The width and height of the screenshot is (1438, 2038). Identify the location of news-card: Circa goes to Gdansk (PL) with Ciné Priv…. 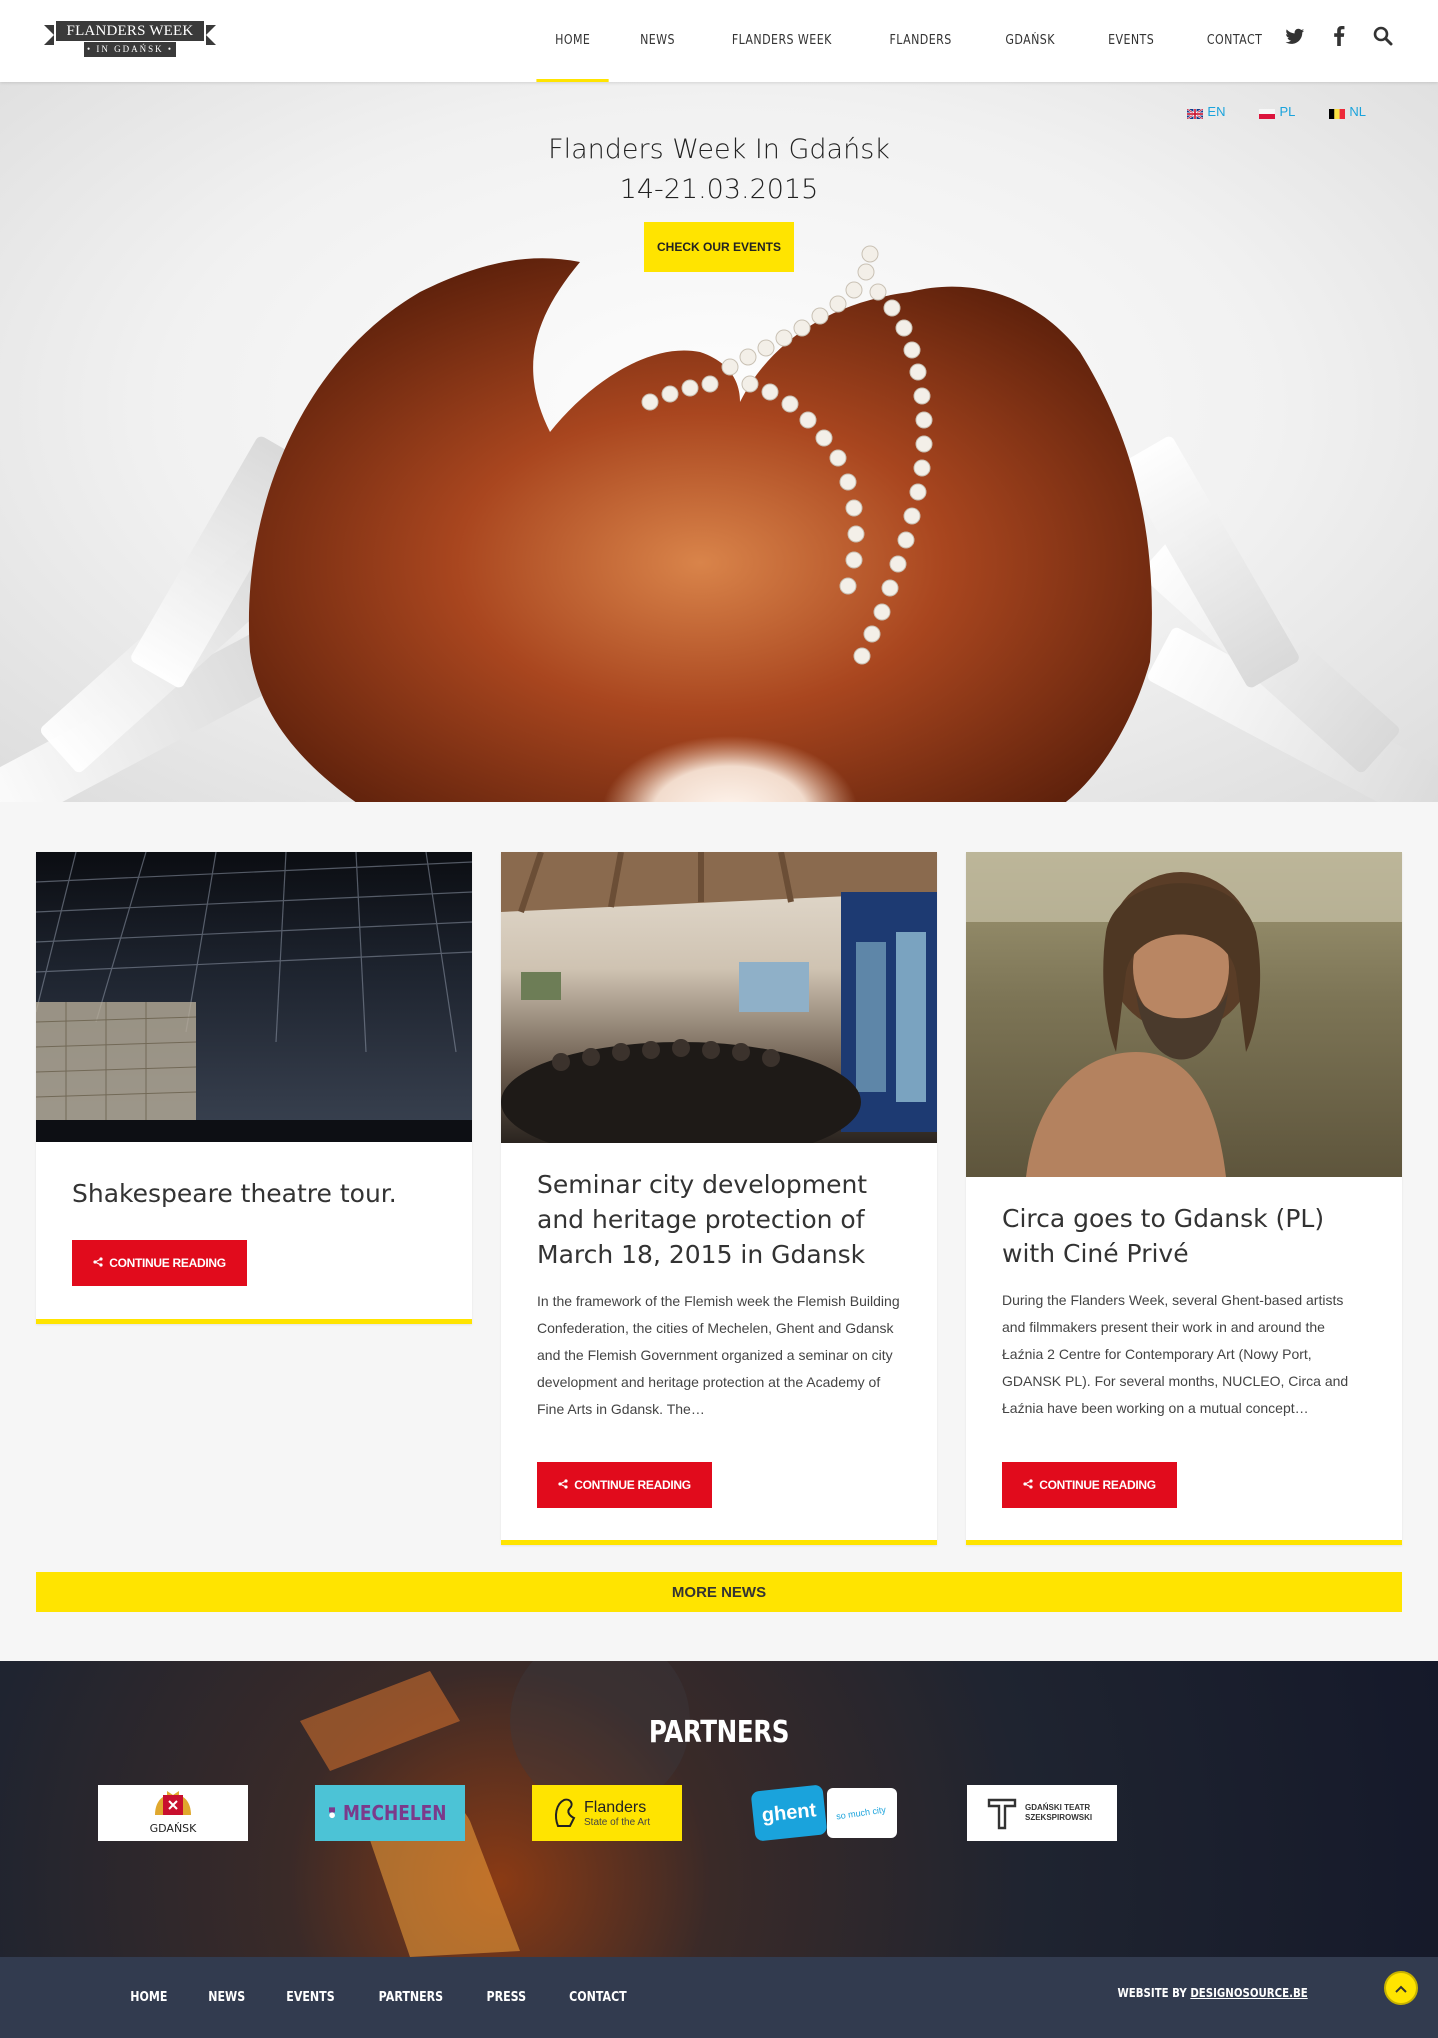
(1184, 1198).